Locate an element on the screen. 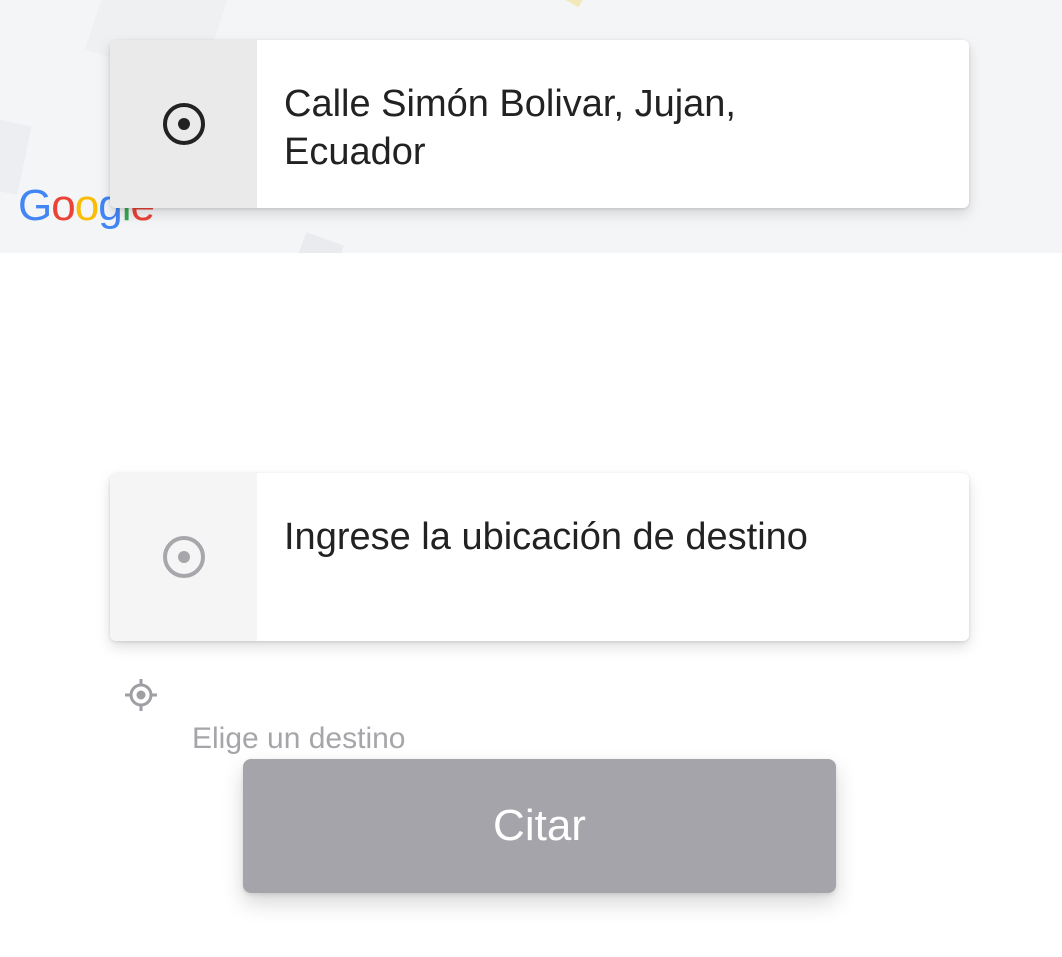 This screenshot has height=957, width=1062. origin-address-card: Calle Simón Bolivar, Jujan, Ecuador is located at coordinates (539, 124).